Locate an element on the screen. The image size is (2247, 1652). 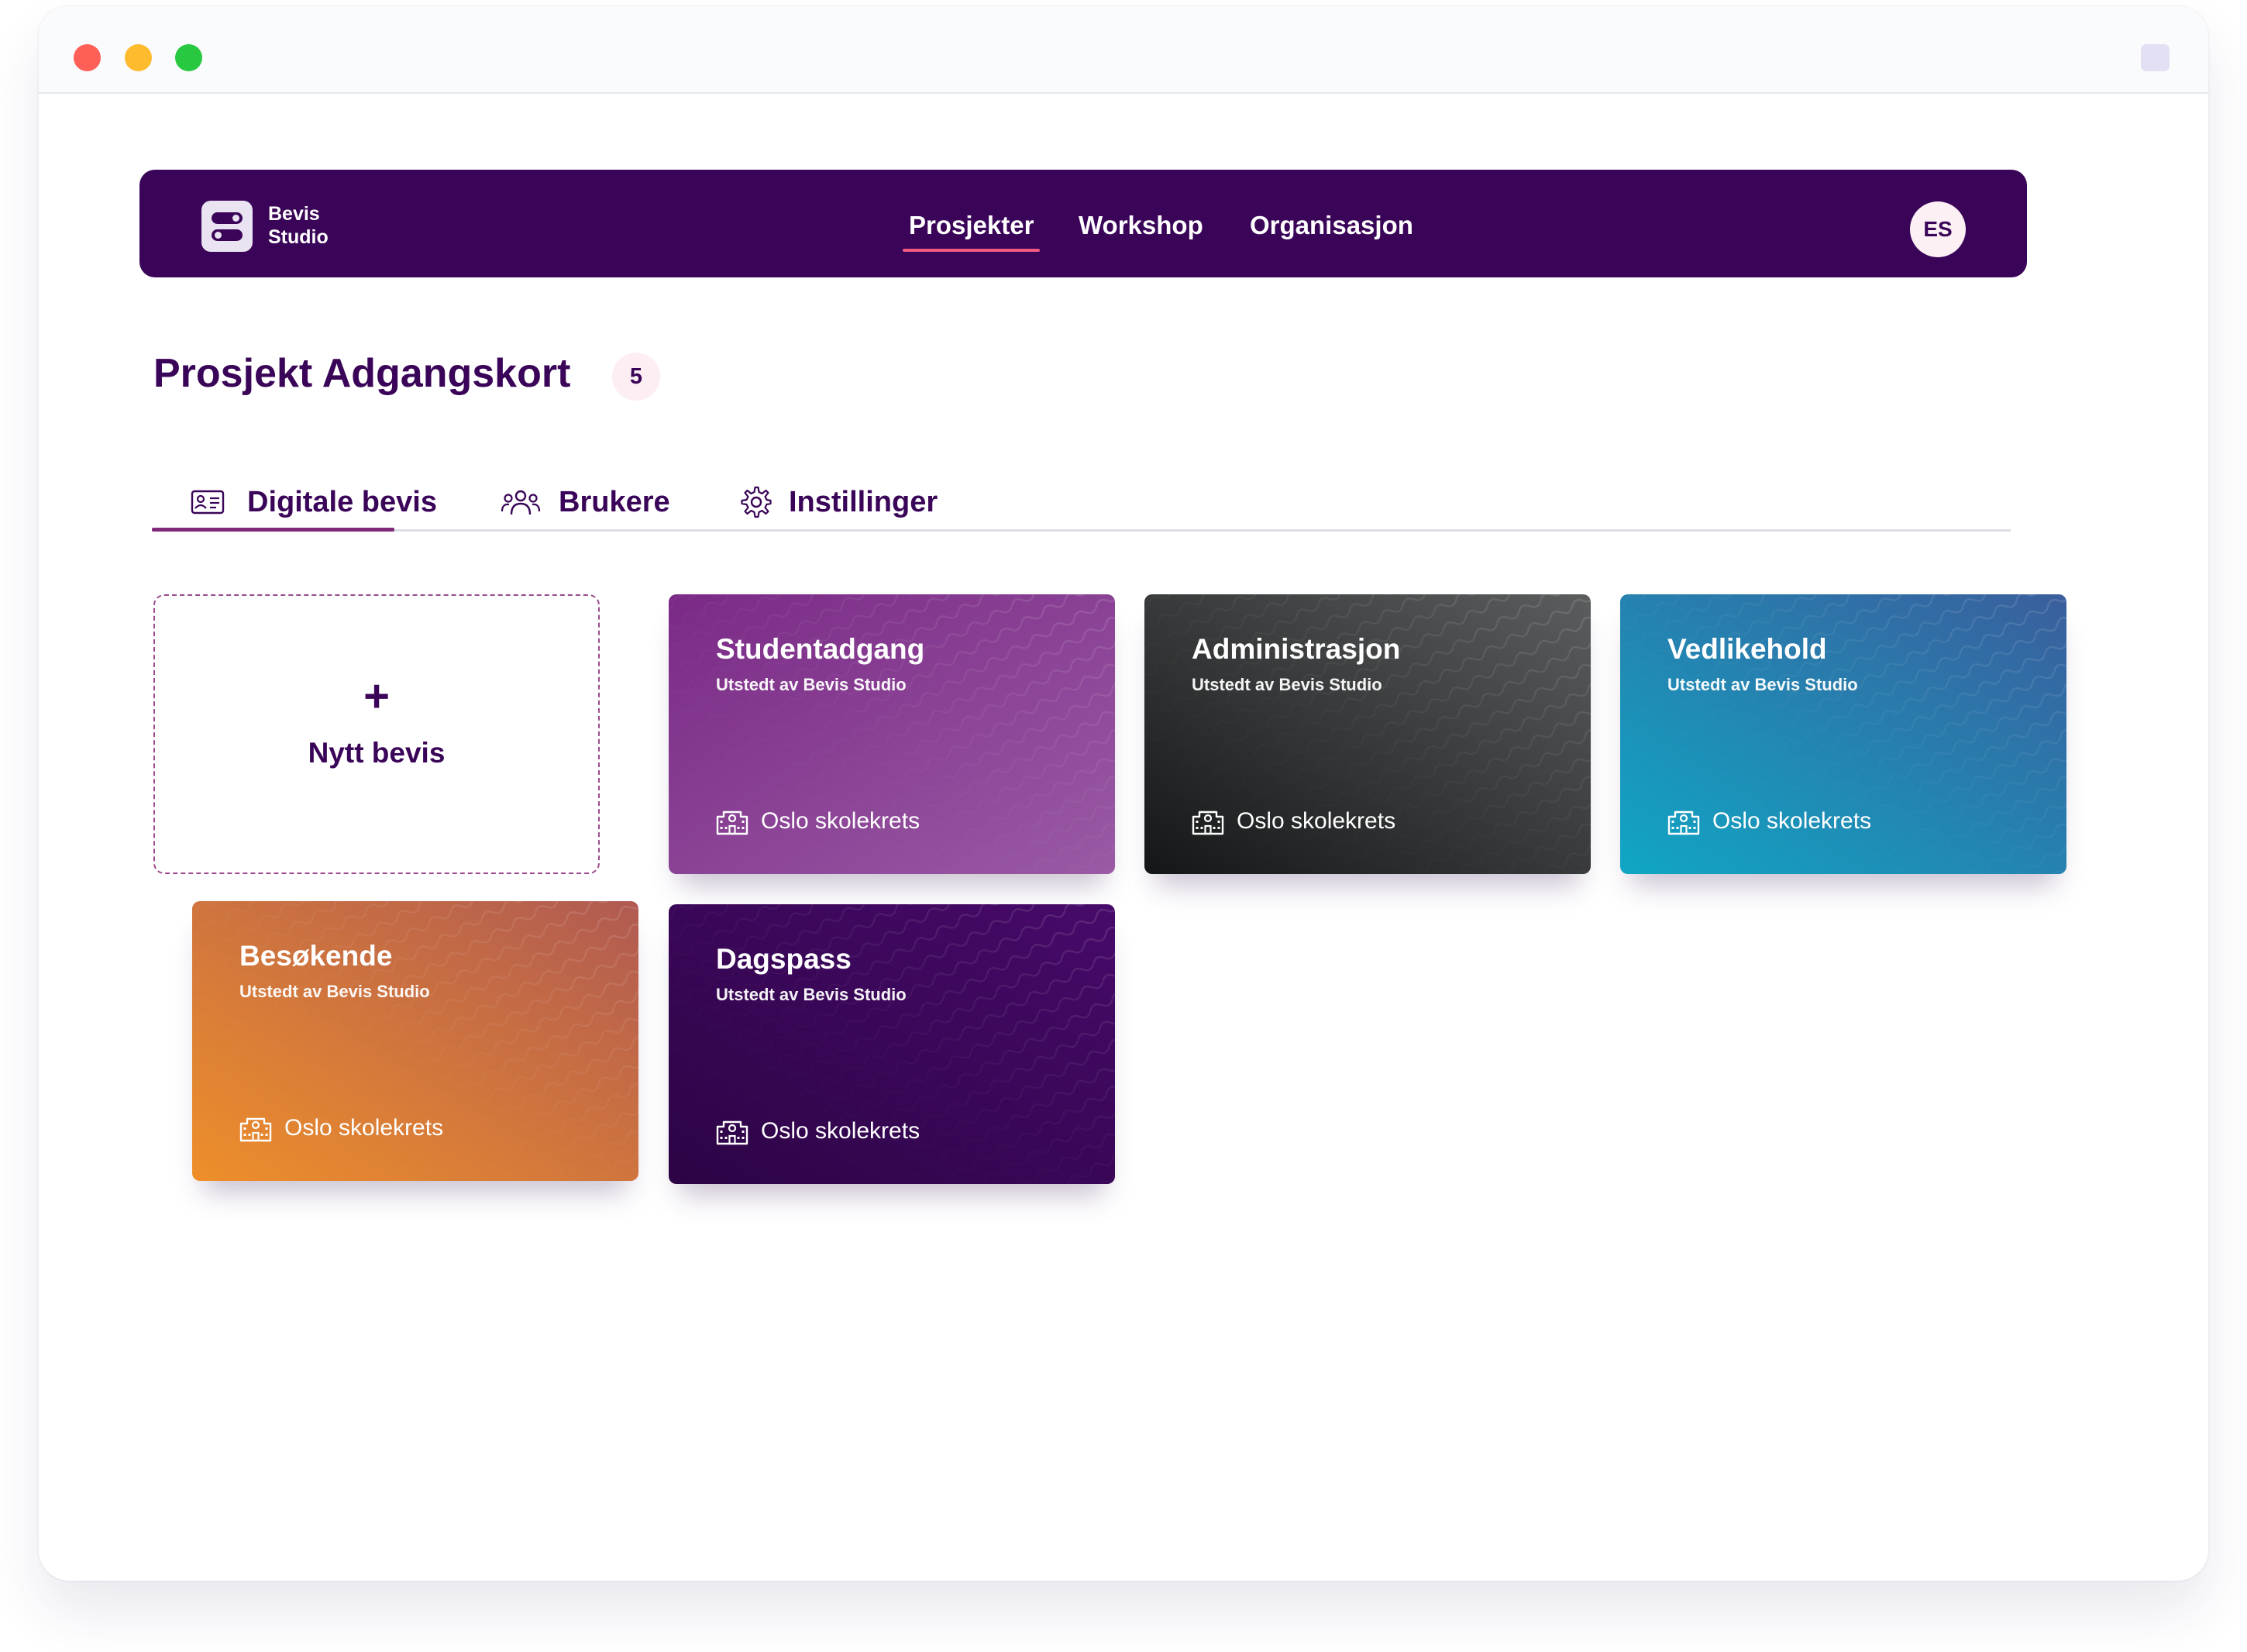
logo-icon is located at coordinates (227, 226).